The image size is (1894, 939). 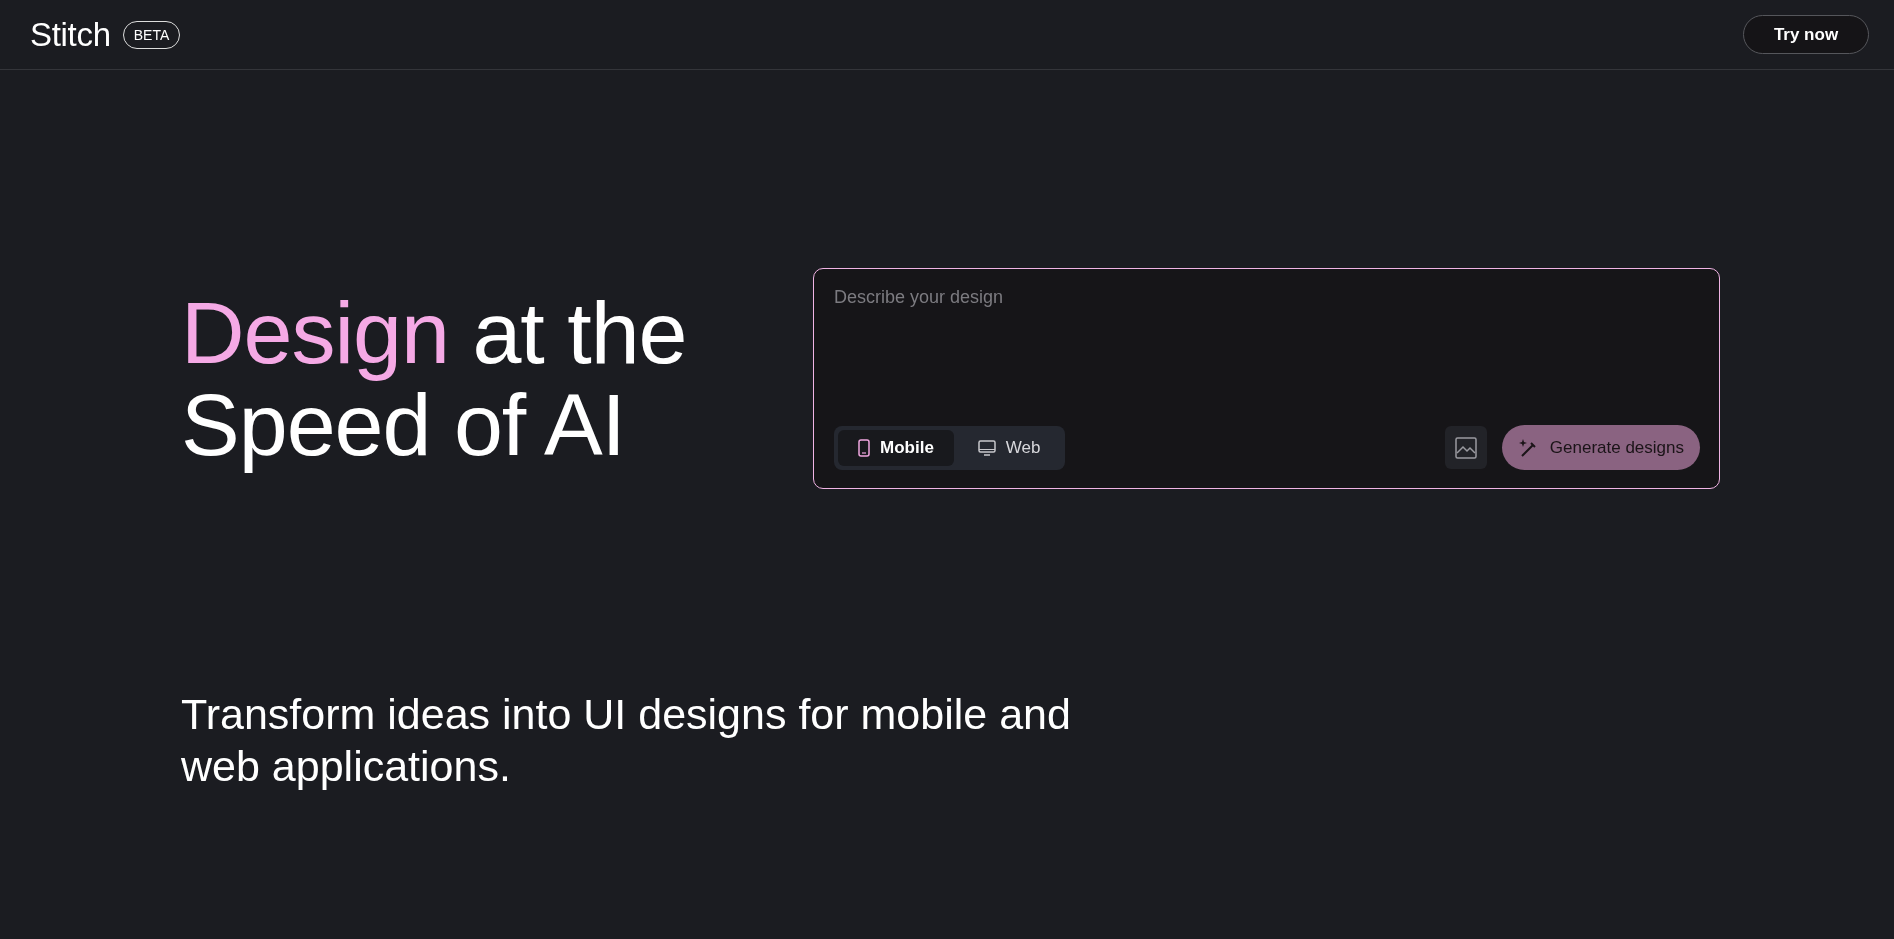 What do you see at coordinates (1266, 378) in the screenshot?
I see `prompt-field: Describe your design Mobile Web Generate designs` at bounding box center [1266, 378].